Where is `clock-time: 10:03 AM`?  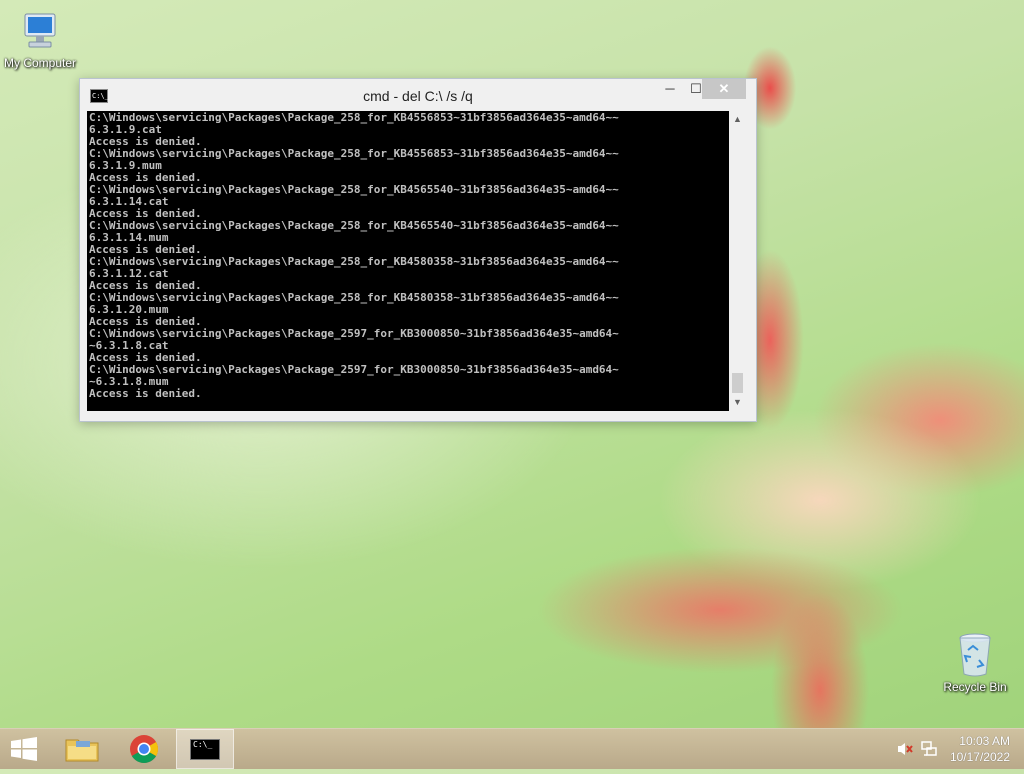
clock-time: 10:03 AM is located at coordinates (984, 741).